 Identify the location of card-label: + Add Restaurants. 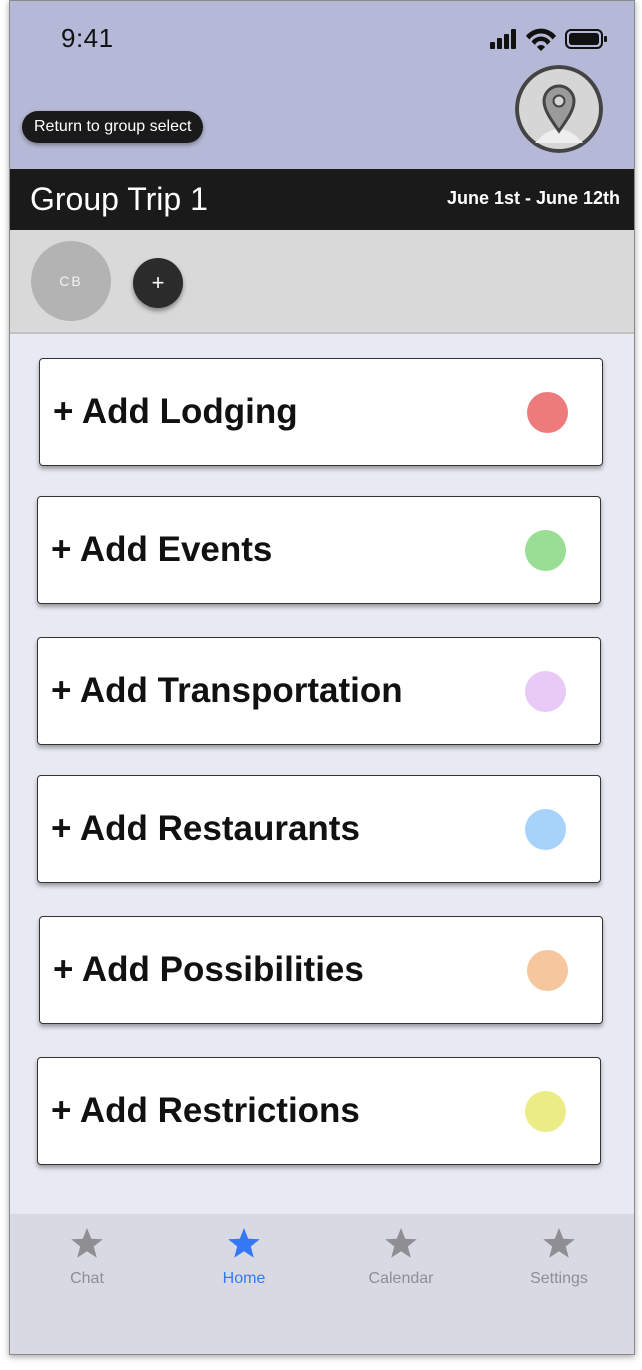
(205, 828).